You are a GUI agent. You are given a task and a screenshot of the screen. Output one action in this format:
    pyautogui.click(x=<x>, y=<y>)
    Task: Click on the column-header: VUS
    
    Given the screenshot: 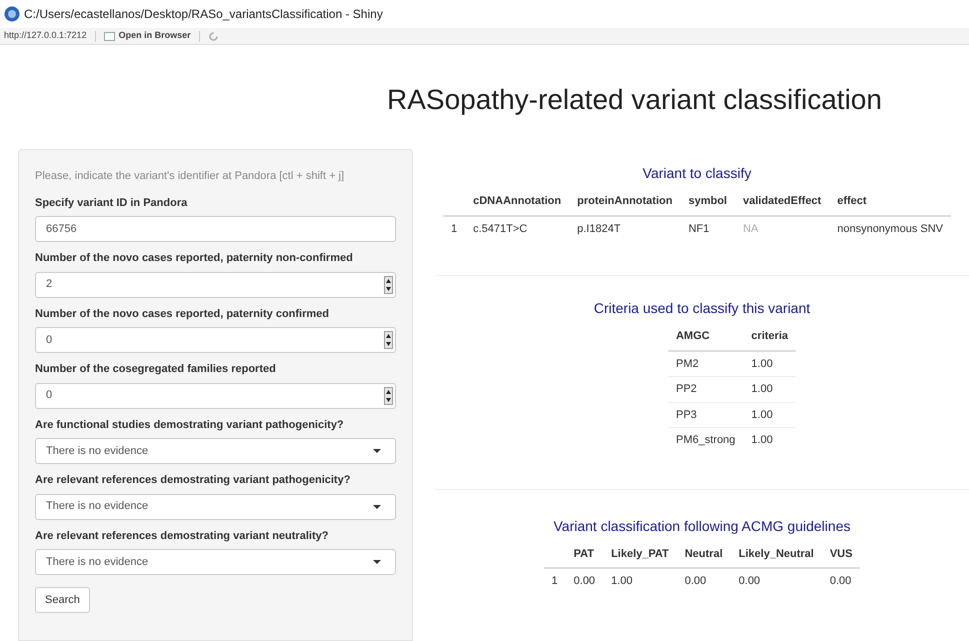 What is the action you would take?
    pyautogui.click(x=841, y=554)
    